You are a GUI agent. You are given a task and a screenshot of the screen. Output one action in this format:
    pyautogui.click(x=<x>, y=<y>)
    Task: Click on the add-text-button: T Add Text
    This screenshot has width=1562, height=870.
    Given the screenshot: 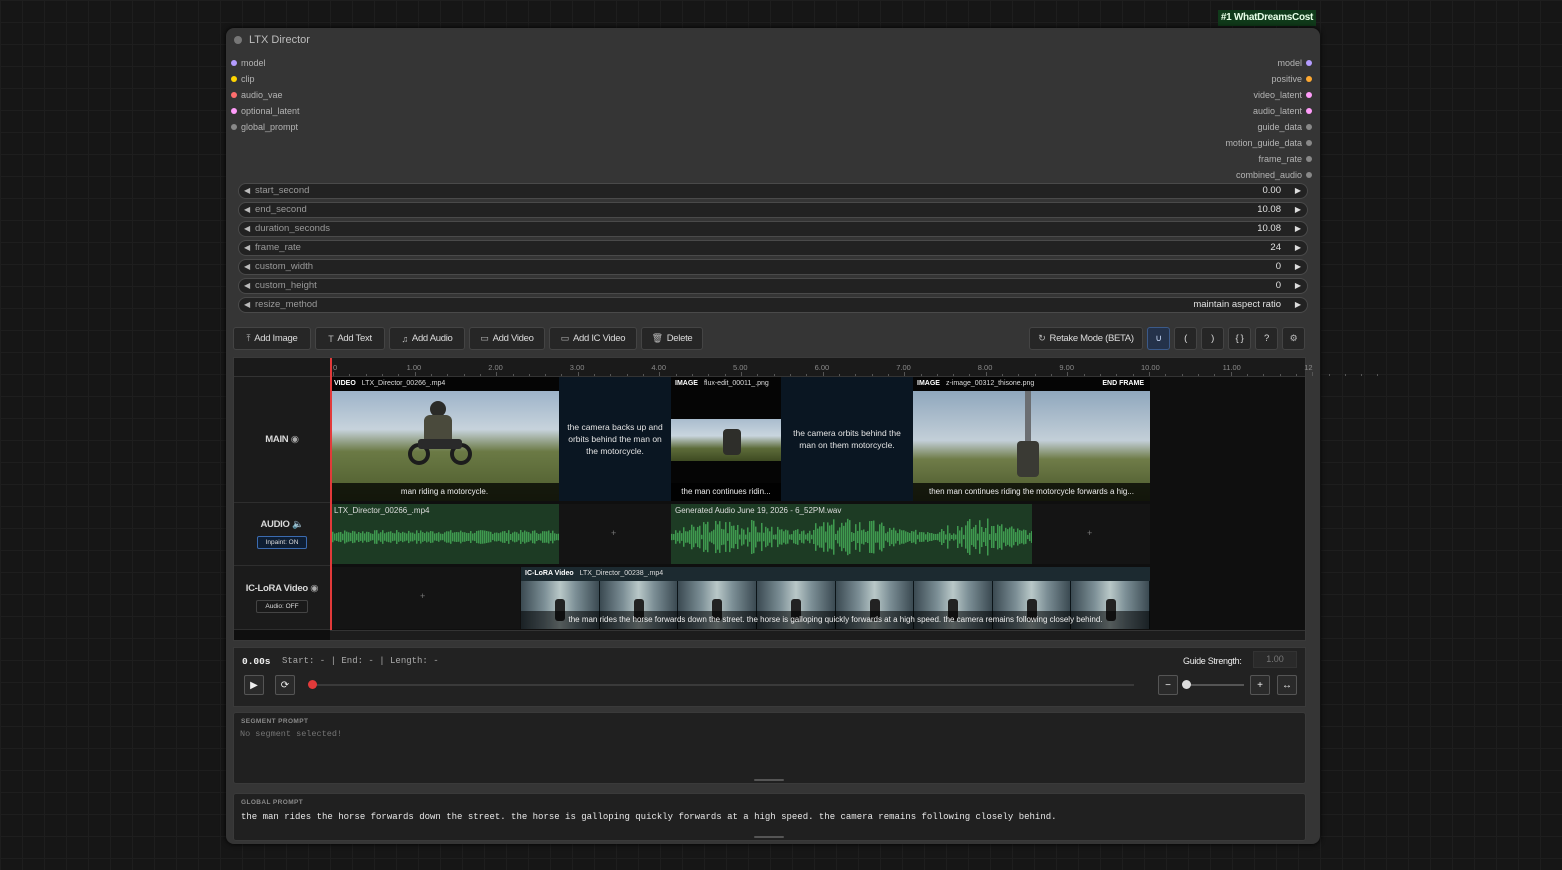 What is the action you would take?
    pyautogui.click(x=350, y=338)
    